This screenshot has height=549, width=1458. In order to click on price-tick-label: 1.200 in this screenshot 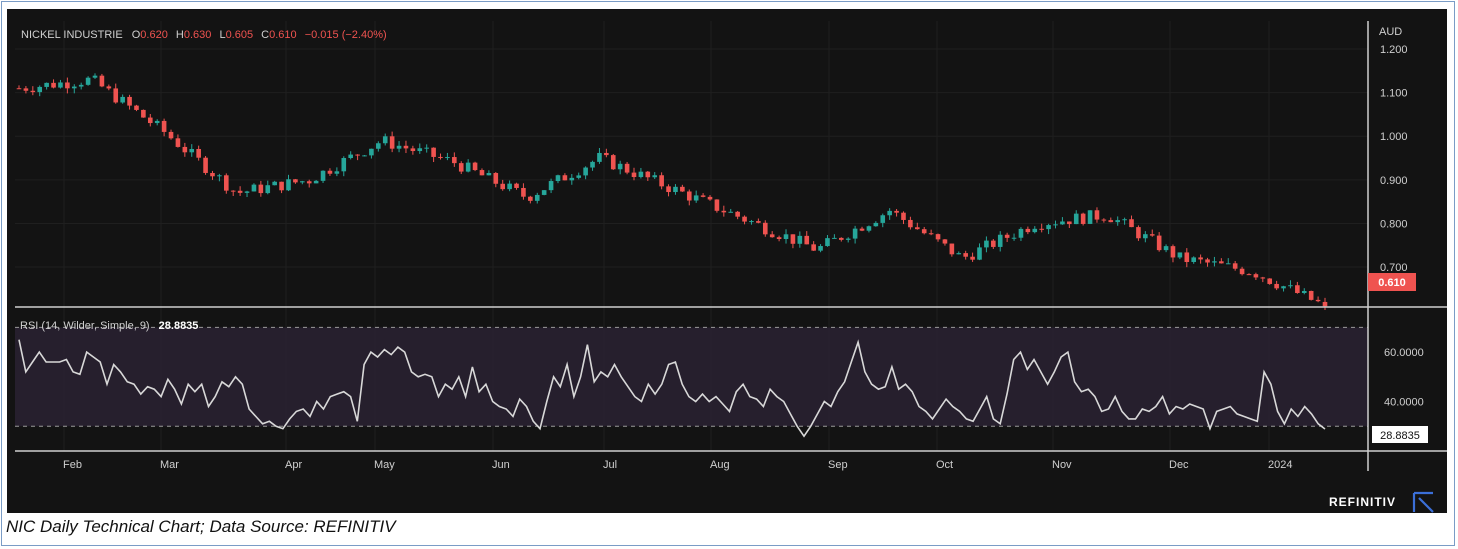, I will do `click(1394, 50)`.